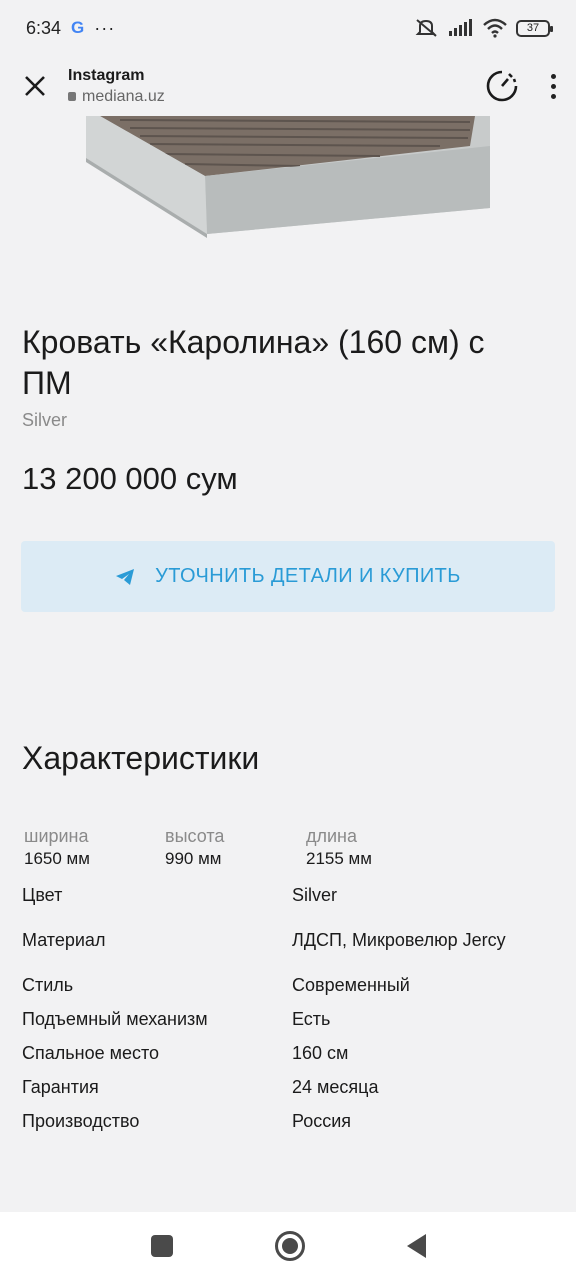  Describe the element at coordinates (282, 940) in the screenshot. I see `spec-row: Материал ЛДСП, Микровелюр Jercy` at that location.